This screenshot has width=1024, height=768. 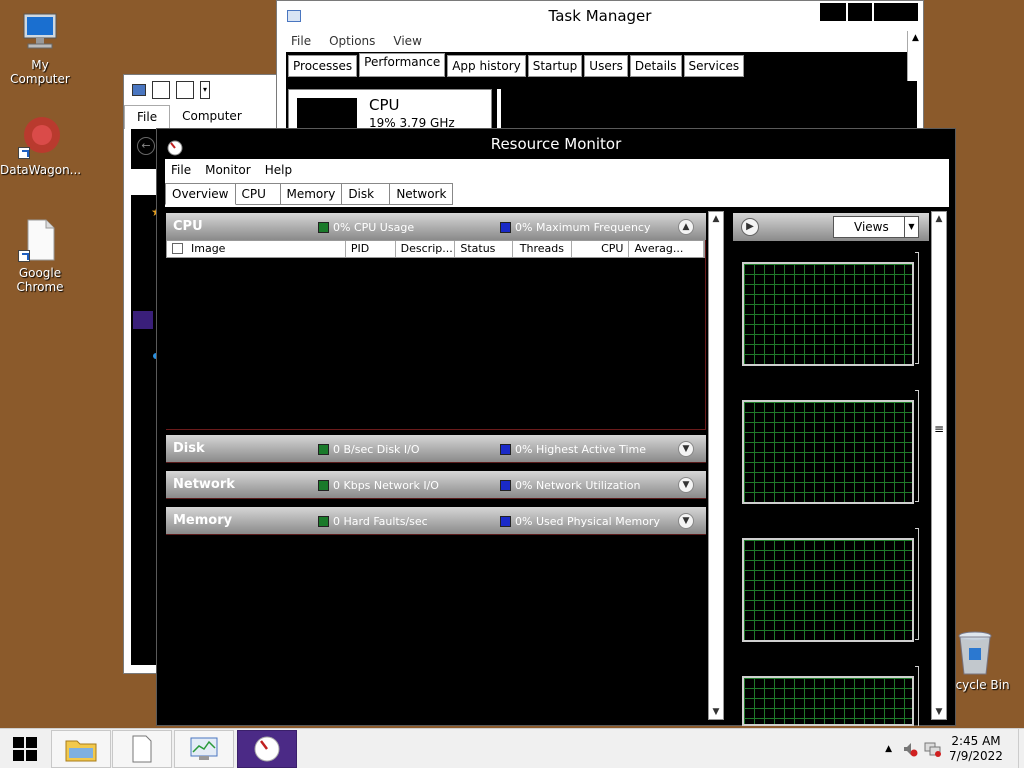 I want to click on back-arrow-icon: ←, so click(x=146, y=146).